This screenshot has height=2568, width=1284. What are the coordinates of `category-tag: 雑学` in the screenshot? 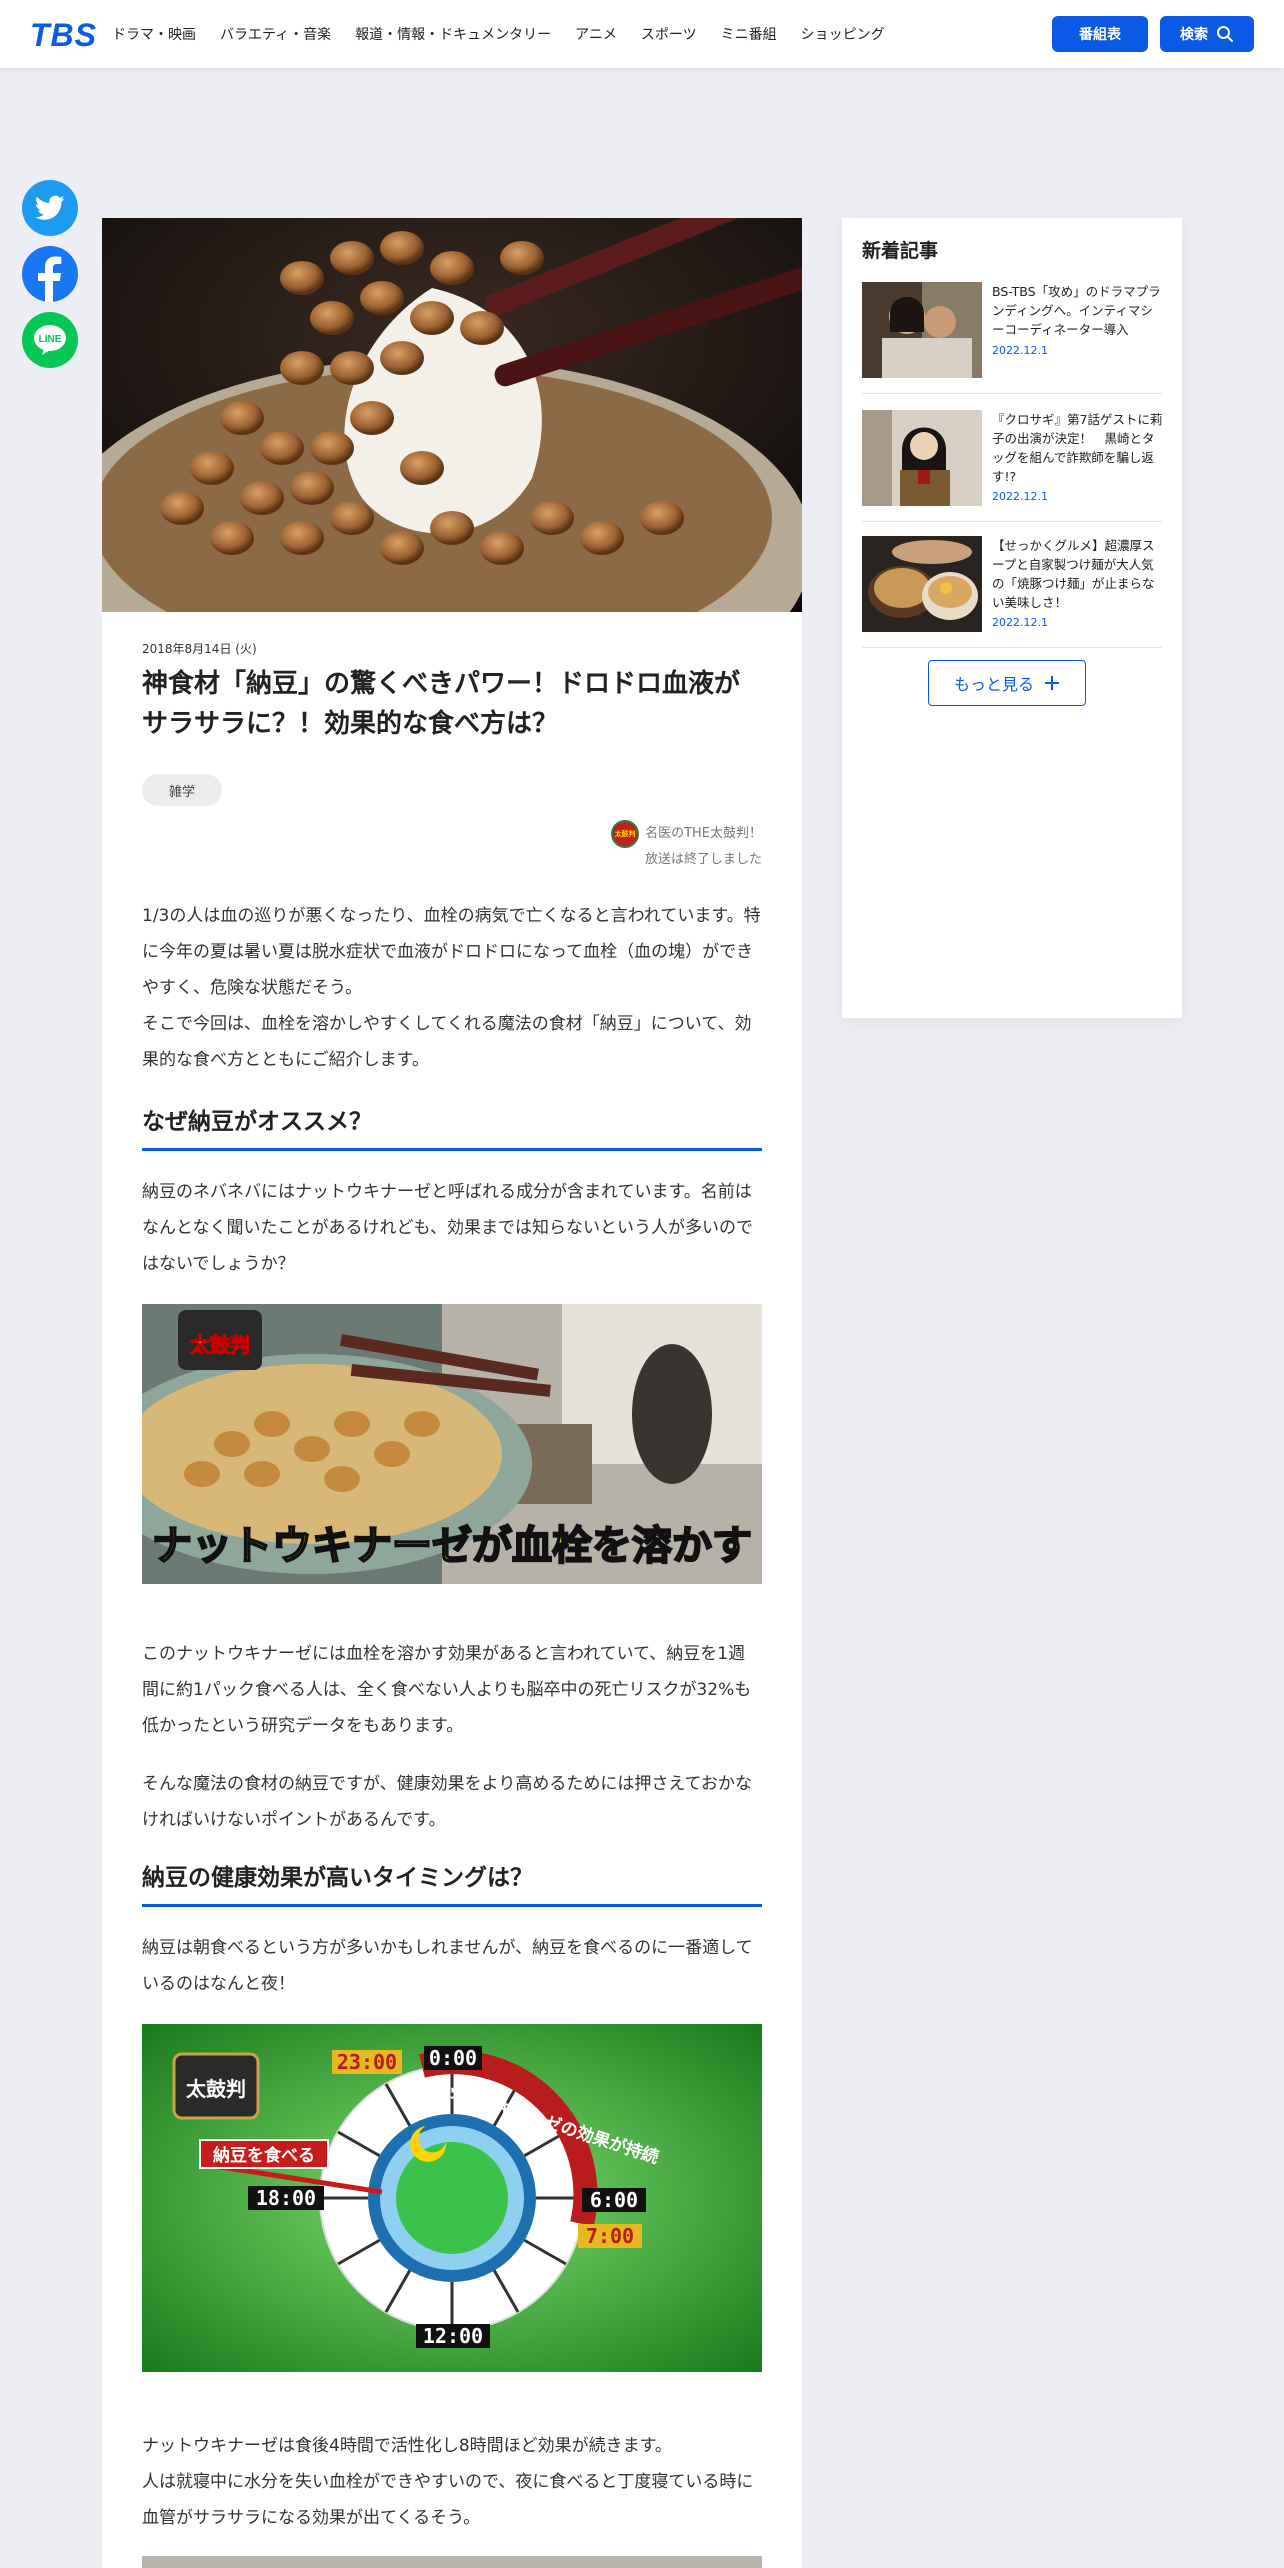 It's located at (182, 790).